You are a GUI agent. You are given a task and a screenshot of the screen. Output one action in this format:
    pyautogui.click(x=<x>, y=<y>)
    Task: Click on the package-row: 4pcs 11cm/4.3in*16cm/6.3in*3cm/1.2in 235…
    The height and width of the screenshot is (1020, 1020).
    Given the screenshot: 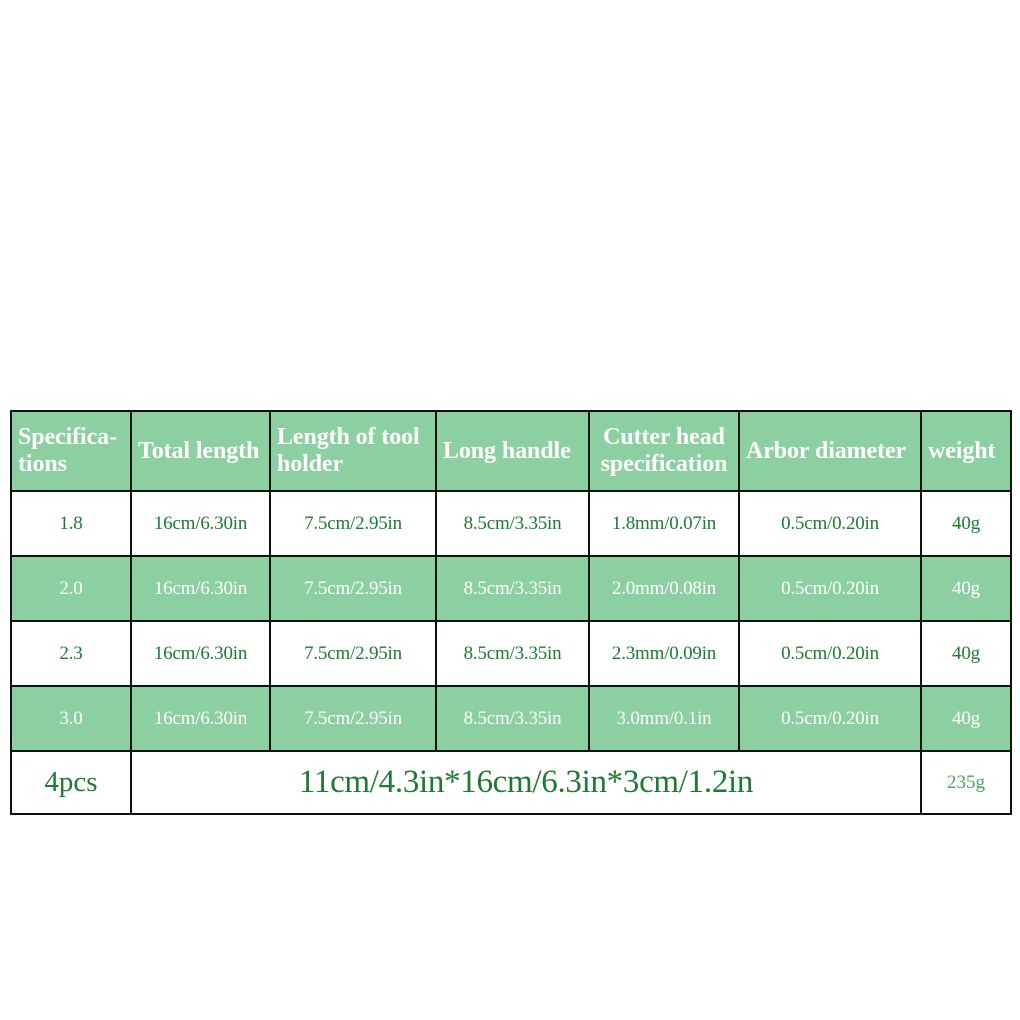 What is the action you would take?
    pyautogui.click(x=511, y=782)
    